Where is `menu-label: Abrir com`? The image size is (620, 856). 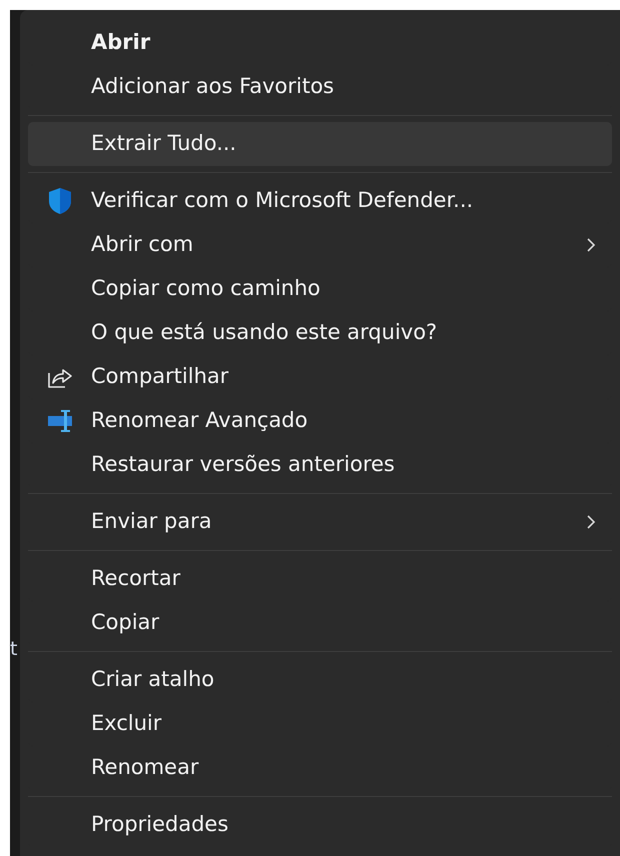
menu-label: Abrir com is located at coordinates (142, 244).